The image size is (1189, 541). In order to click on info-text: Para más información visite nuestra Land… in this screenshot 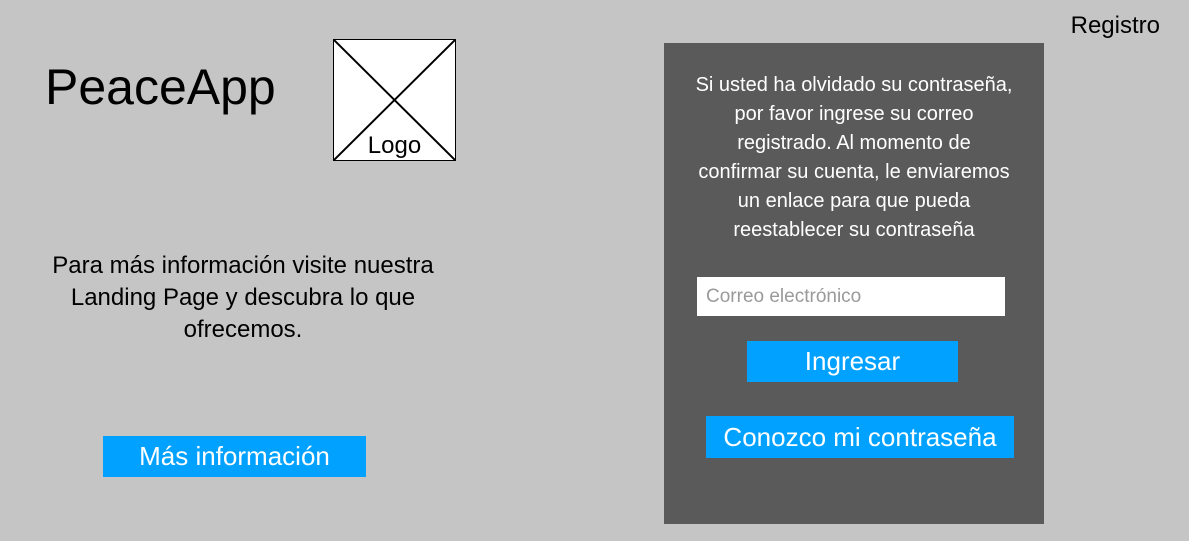, I will do `click(243, 297)`.